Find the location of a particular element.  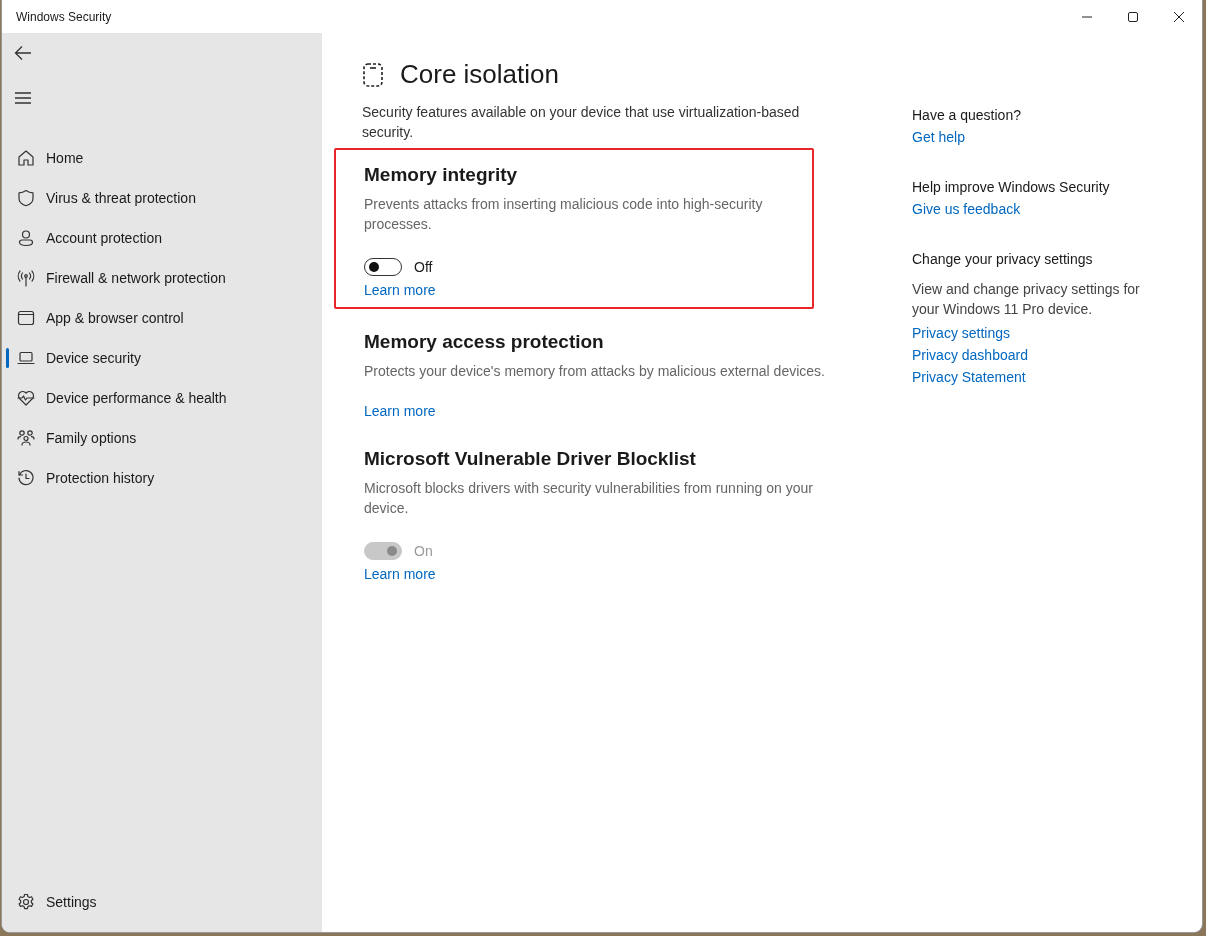

page-title: Core isolation is located at coordinates (479, 74).